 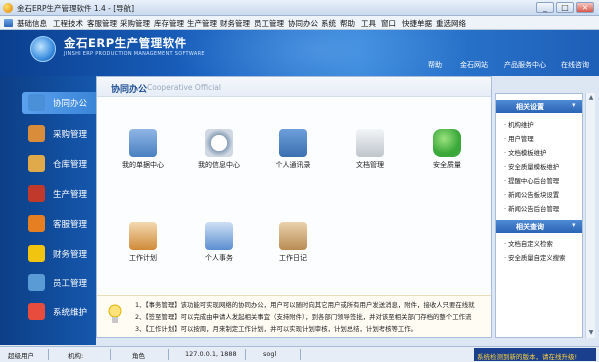 What do you see at coordinates (36, 133) in the screenshot?
I see `purchase-icon` at bounding box center [36, 133].